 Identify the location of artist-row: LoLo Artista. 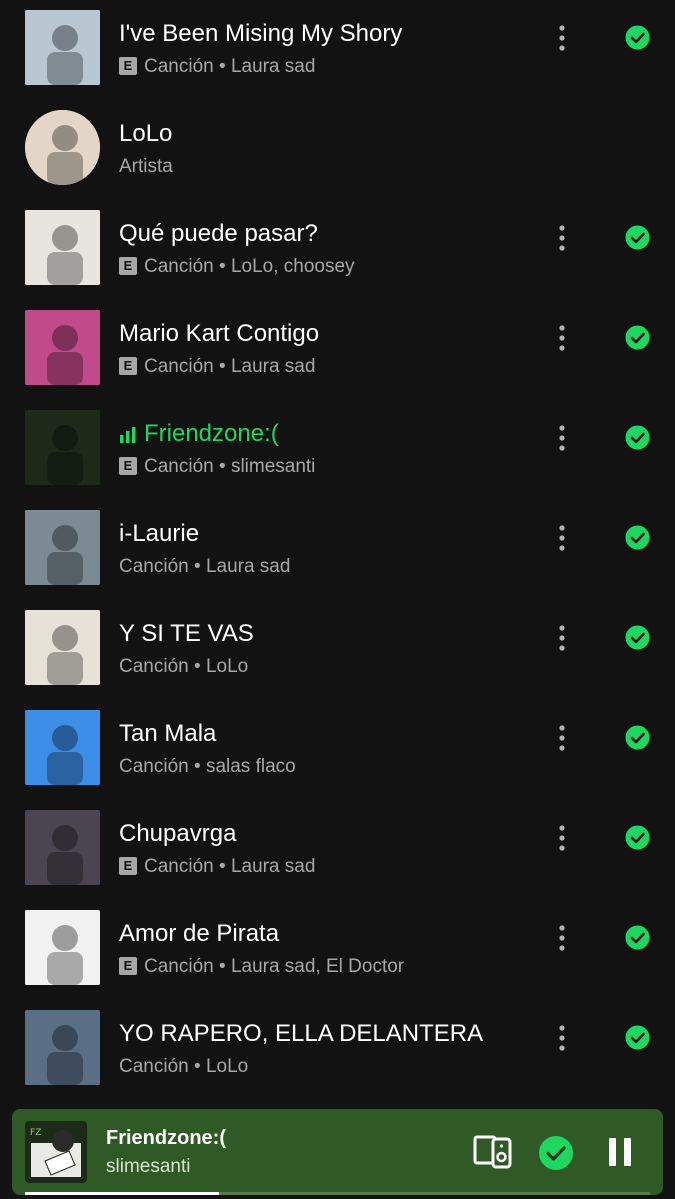
(337, 150).